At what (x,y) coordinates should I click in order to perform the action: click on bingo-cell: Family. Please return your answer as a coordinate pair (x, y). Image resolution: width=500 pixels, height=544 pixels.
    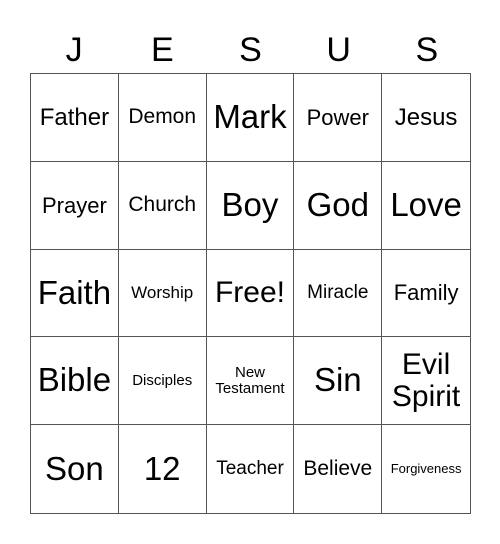
    Looking at the image, I should click on (426, 294).